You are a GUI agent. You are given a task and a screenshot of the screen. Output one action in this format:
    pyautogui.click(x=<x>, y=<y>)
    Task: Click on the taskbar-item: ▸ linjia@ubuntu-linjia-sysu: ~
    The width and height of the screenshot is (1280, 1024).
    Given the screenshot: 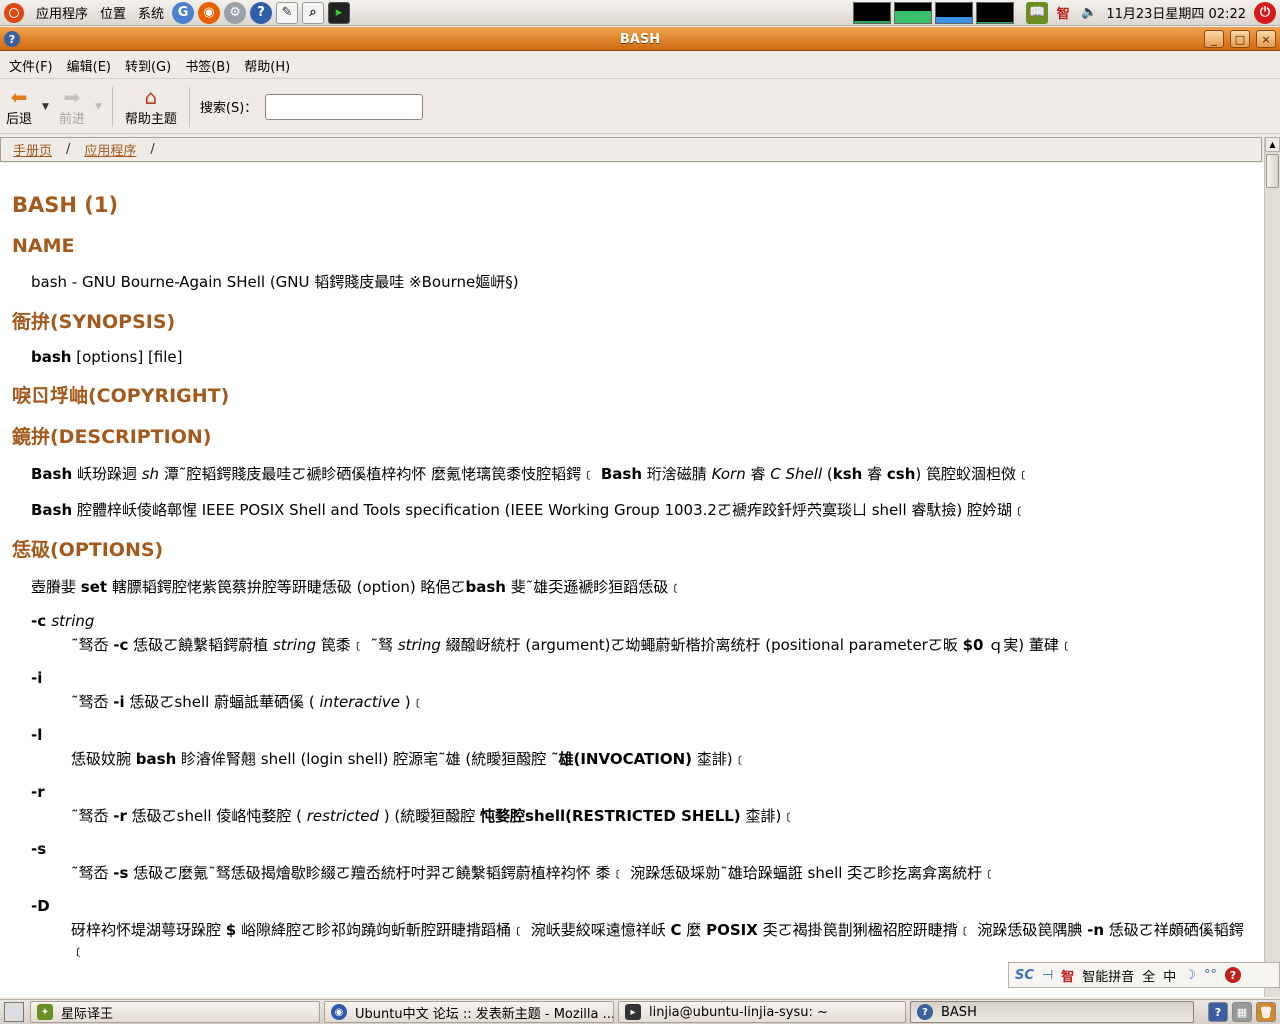 What is the action you would take?
    pyautogui.click(x=762, y=1012)
    